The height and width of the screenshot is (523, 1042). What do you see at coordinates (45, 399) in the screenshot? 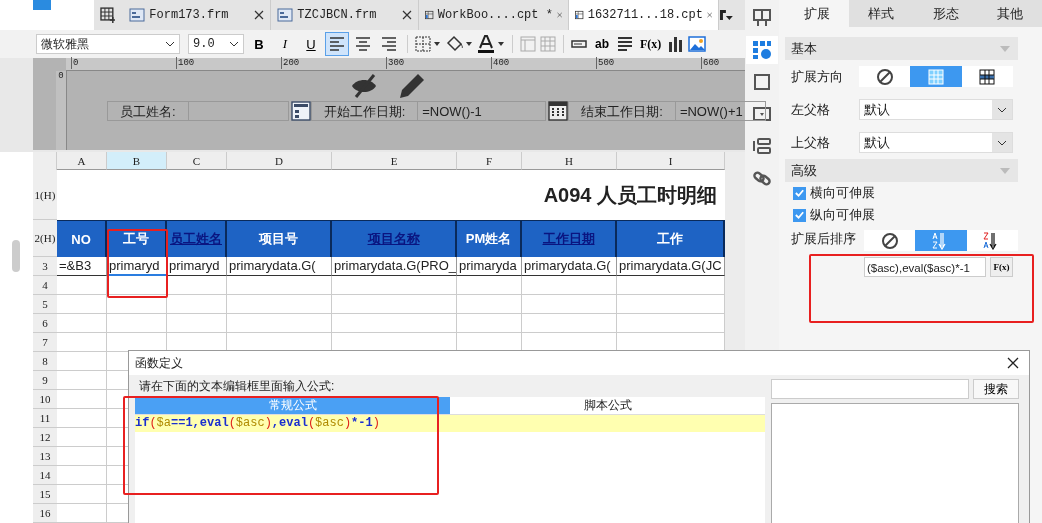
I see `row-header: 10` at bounding box center [45, 399].